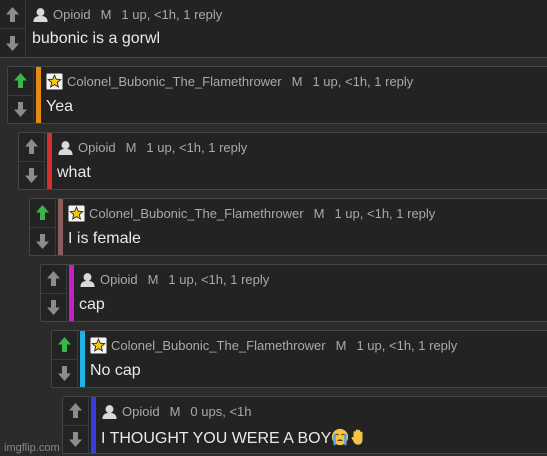  What do you see at coordinates (293, 293) in the screenshot?
I see `comment: Opioid M 1 up, <1h, 1 reply cap` at bounding box center [293, 293].